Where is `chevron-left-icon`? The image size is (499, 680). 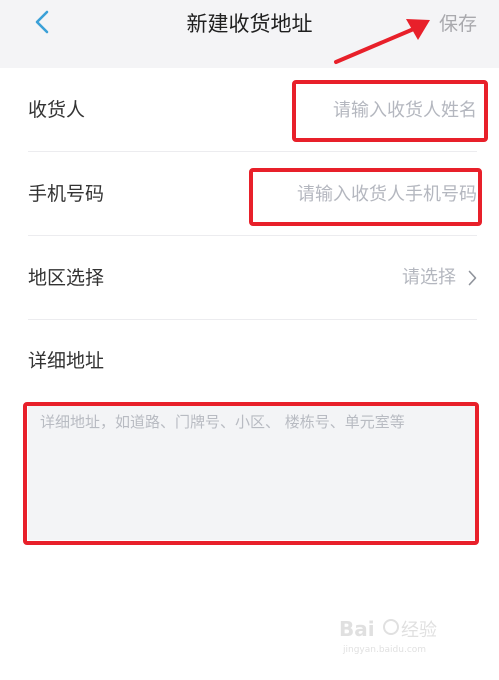 chevron-left-icon is located at coordinates (42, 22).